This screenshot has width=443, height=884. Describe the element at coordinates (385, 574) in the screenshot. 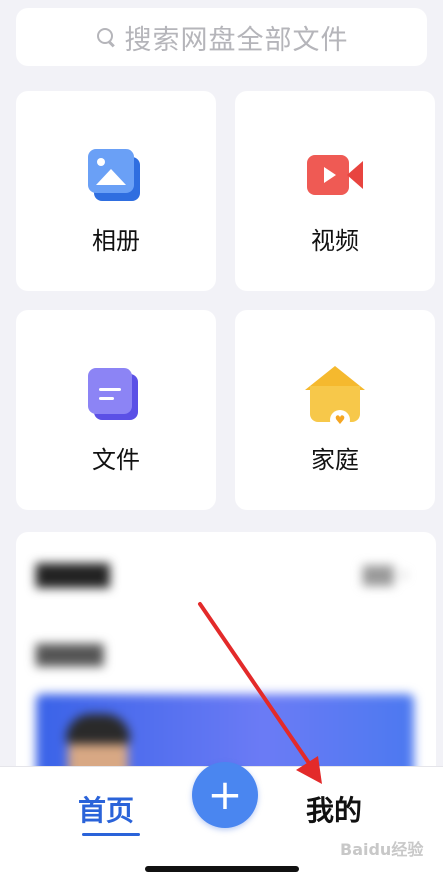

I see `blurred-more: ▇▇ ›` at that location.